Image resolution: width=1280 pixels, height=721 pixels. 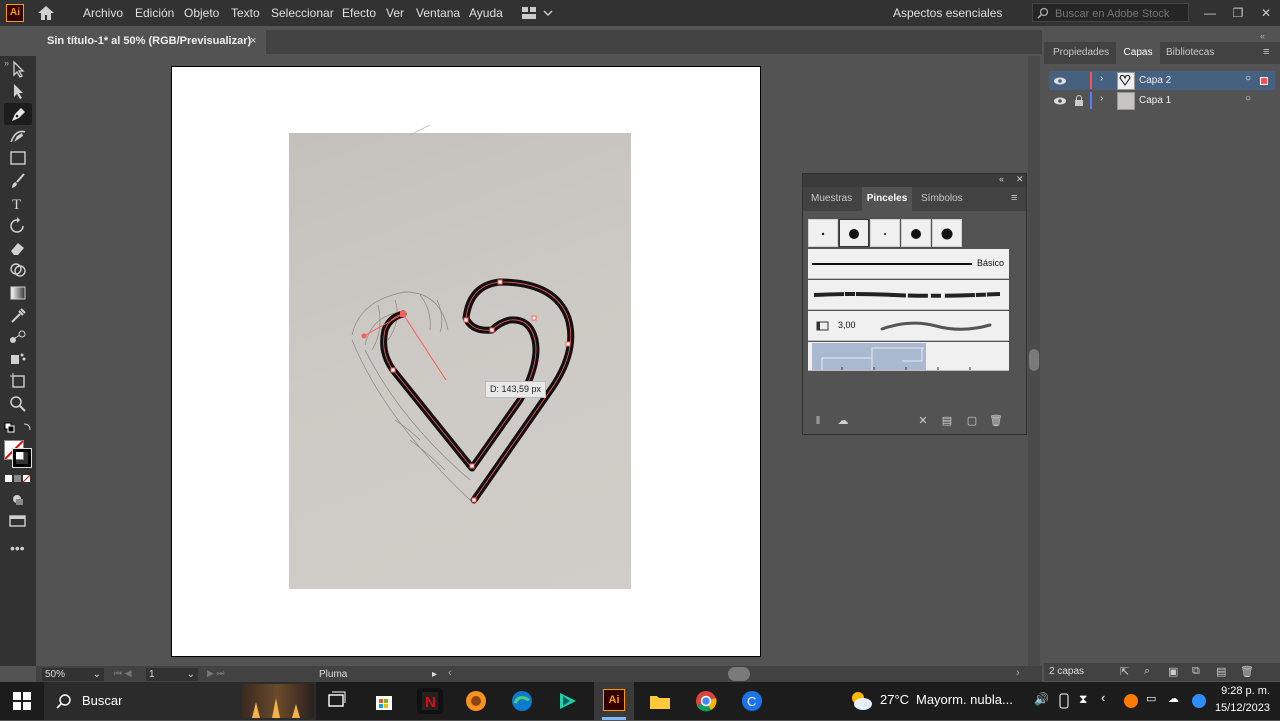 I want to click on clipping-mask-icon: ▣, so click(x=1173, y=671).